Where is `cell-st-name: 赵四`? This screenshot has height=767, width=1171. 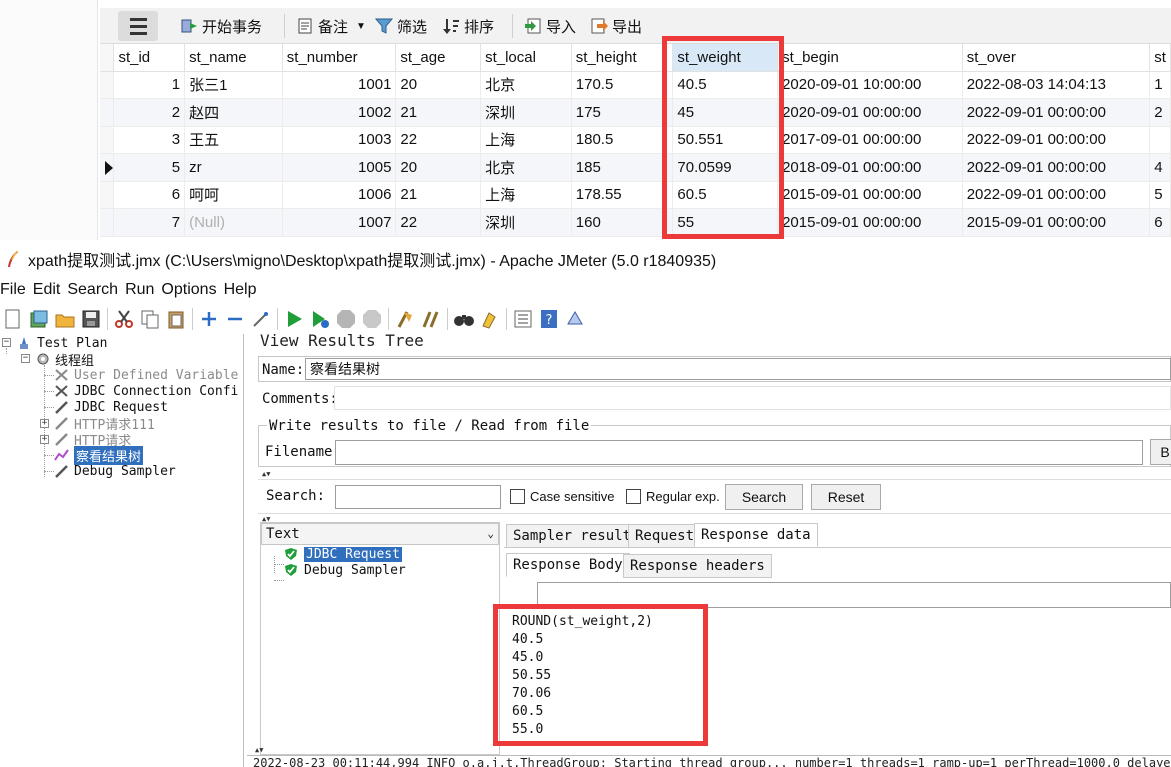 cell-st-name: 赵四 is located at coordinates (233, 112).